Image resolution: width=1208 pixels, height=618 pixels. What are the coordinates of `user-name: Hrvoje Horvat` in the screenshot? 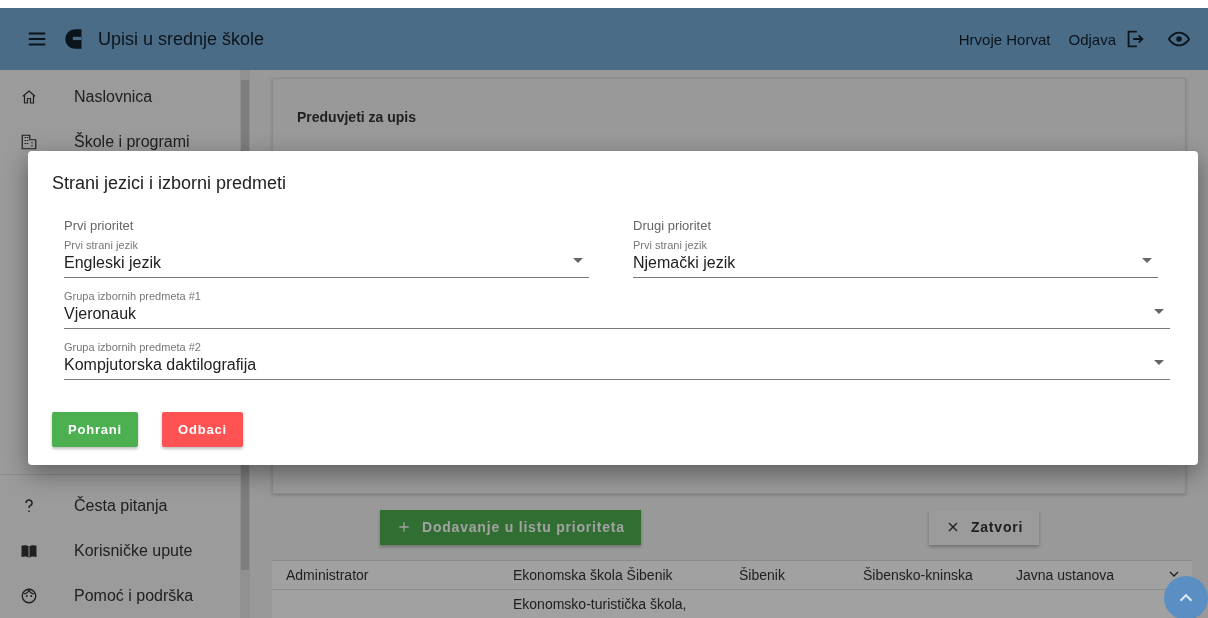 It's located at (1004, 39).